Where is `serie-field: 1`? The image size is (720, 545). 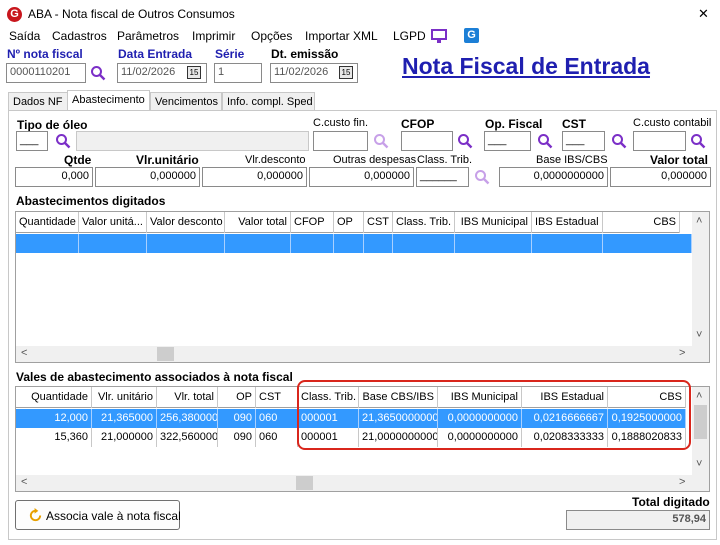 serie-field: 1 is located at coordinates (238, 73).